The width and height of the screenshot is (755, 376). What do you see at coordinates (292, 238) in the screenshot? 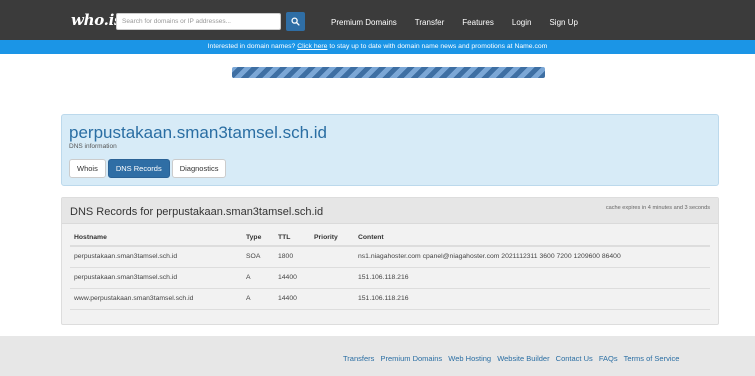
I see `column-header-ttl: TTL` at bounding box center [292, 238].